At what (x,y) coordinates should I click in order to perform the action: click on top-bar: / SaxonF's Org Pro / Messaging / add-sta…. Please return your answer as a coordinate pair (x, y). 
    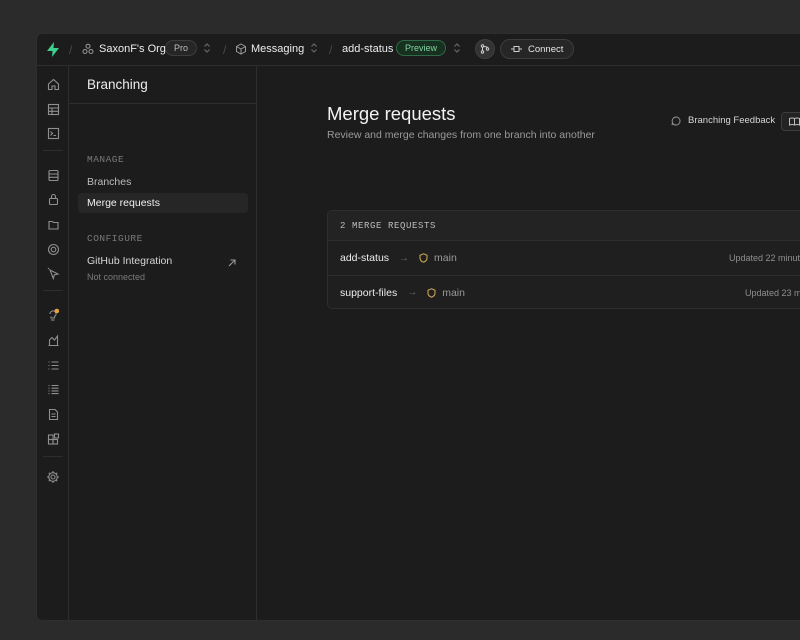
    Looking at the image, I should click on (418, 50).